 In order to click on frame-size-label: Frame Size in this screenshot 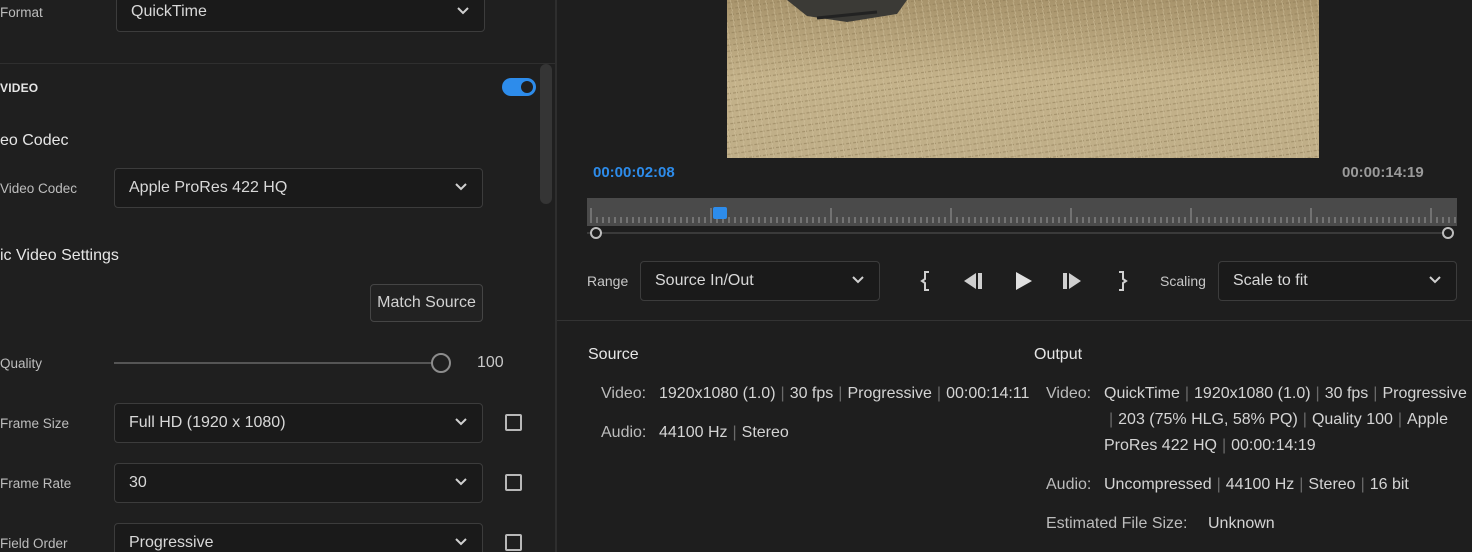, I will do `click(35, 423)`.